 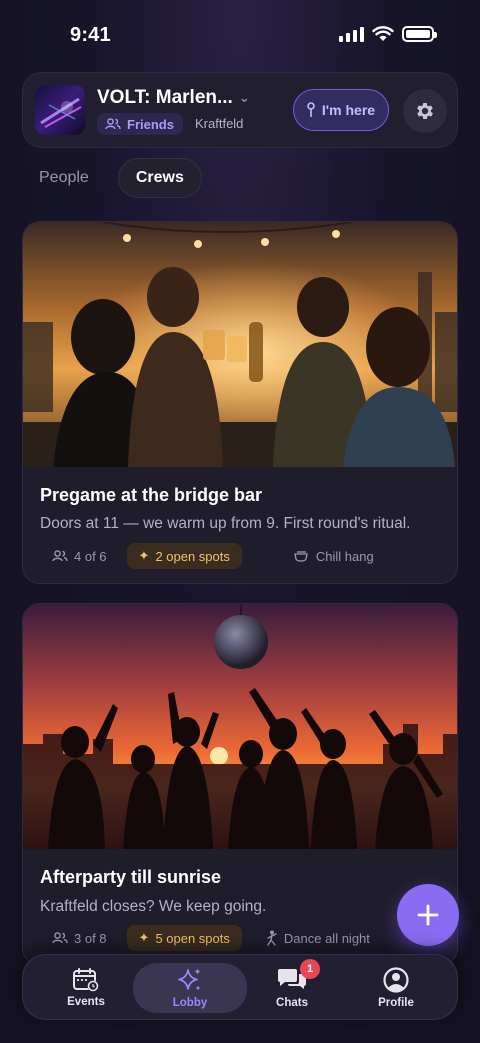 I want to click on nav-profile: Profile, so click(x=396, y=988).